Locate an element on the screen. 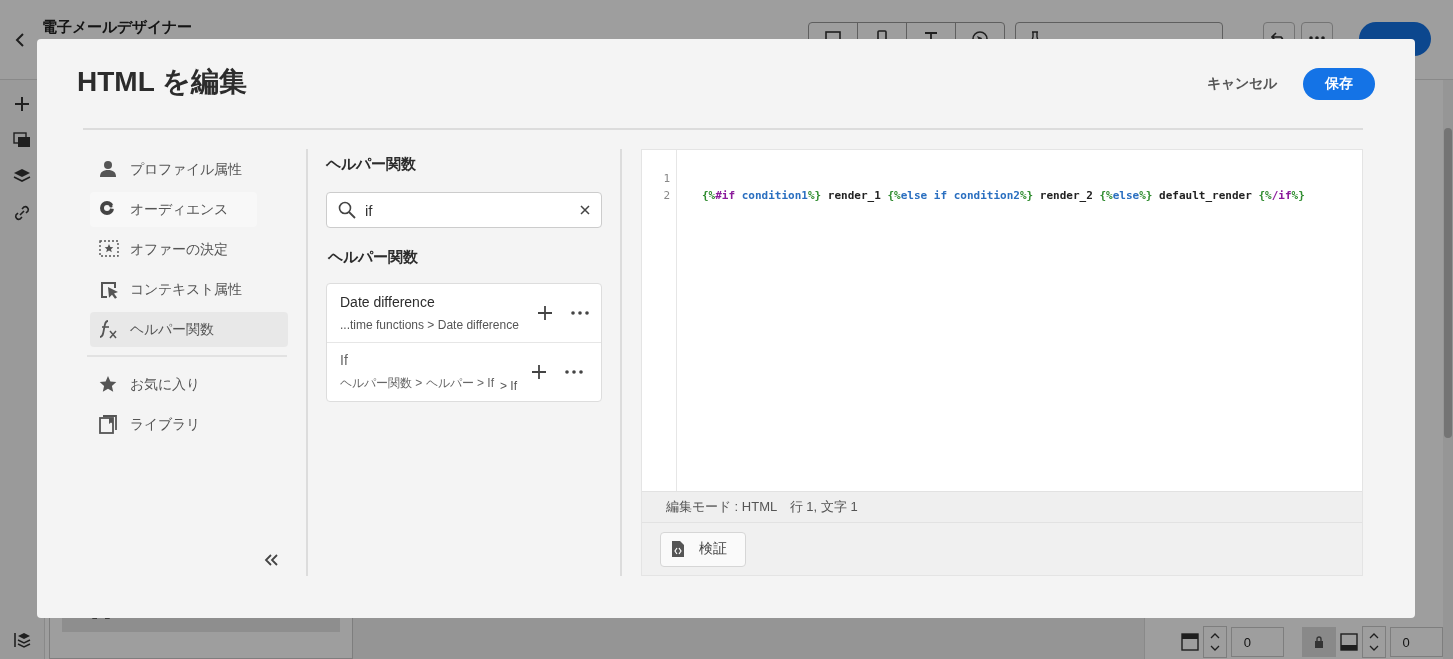 This screenshot has height=659, width=1453. save-button: 保存 is located at coordinates (1339, 83).